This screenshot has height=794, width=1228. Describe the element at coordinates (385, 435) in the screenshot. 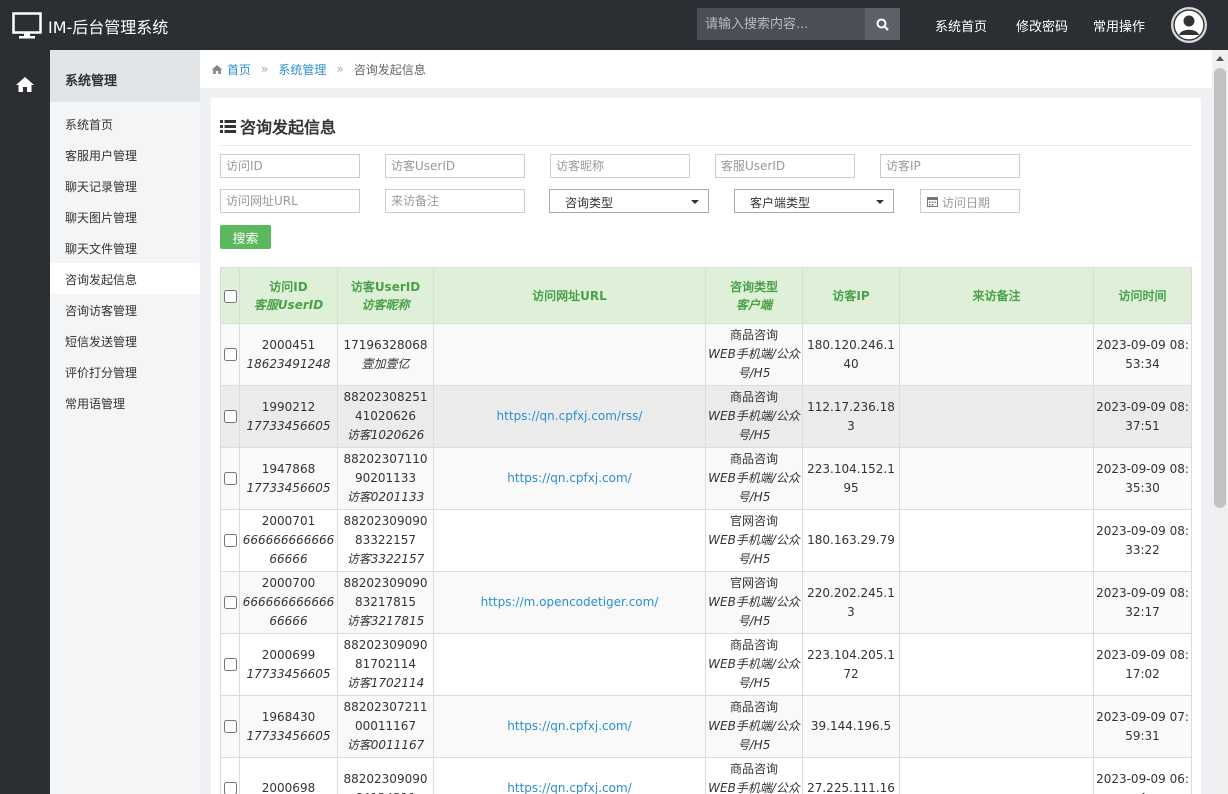

I see `visitor-nickname: 访客1020626` at that location.